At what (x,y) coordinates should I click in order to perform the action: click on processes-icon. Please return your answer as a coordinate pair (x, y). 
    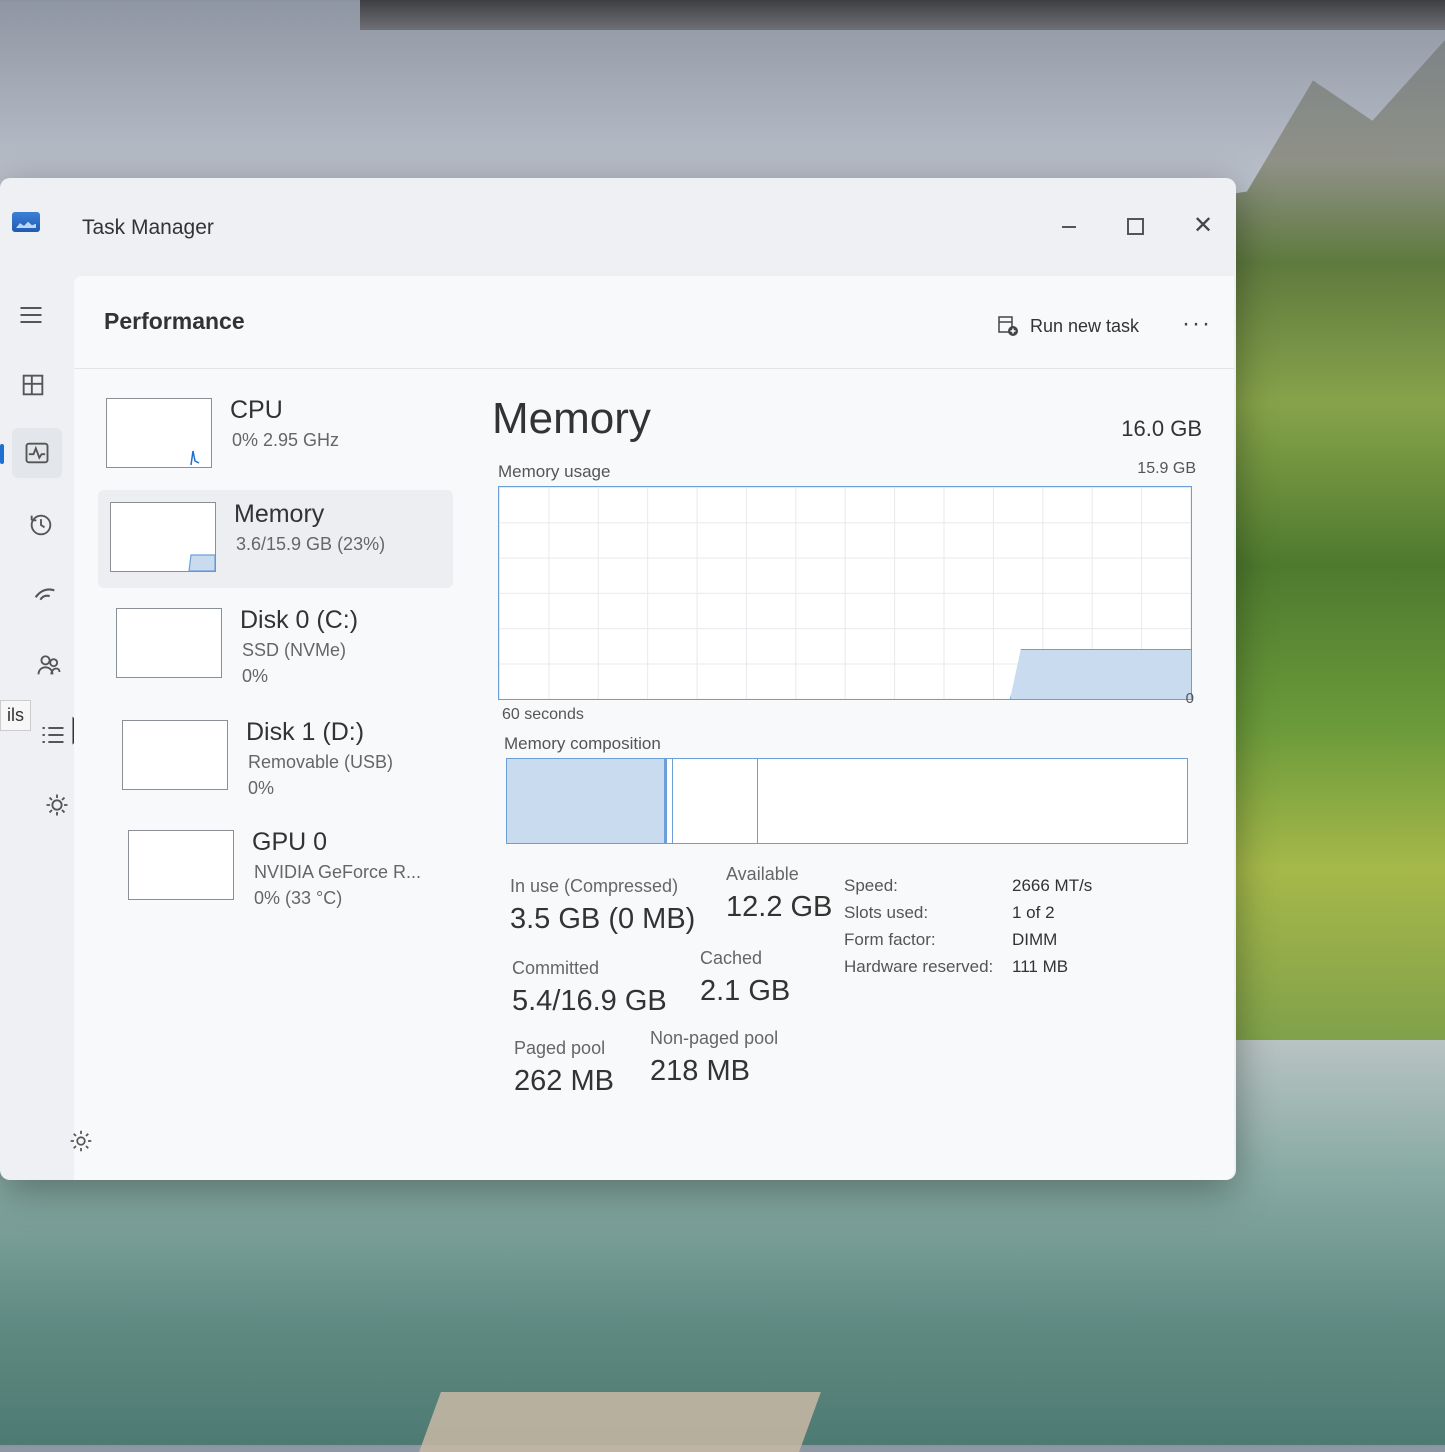
    Looking at the image, I should click on (33, 385).